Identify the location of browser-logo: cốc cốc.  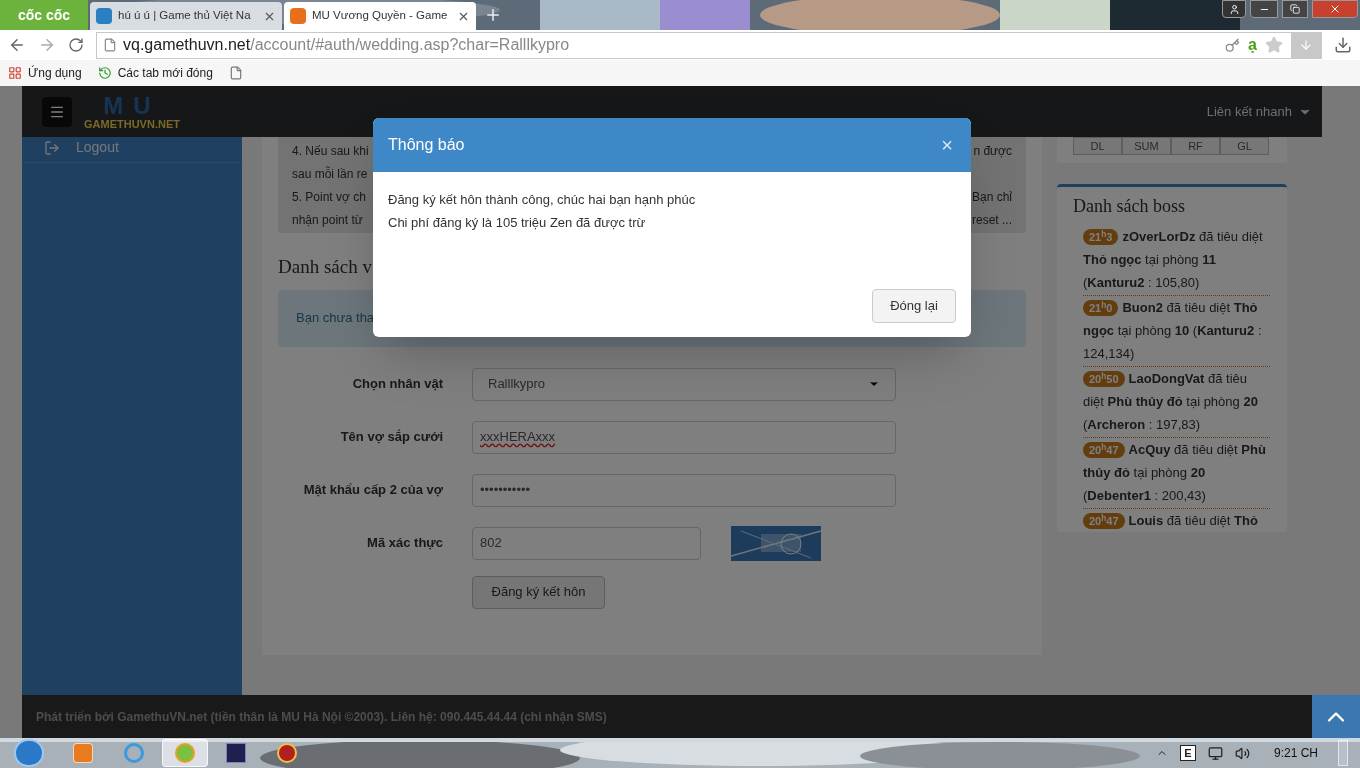
(44, 15).